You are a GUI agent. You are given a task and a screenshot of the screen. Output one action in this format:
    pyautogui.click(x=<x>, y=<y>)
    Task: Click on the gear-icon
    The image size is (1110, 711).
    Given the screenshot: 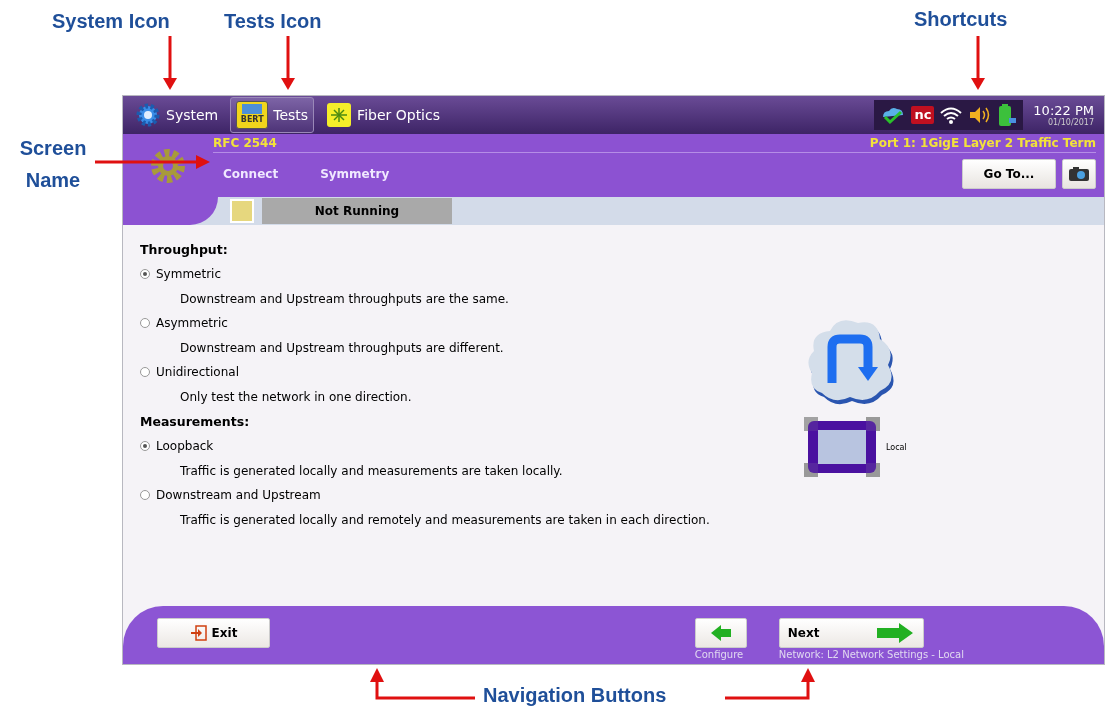 What is the action you would take?
    pyautogui.click(x=148, y=115)
    